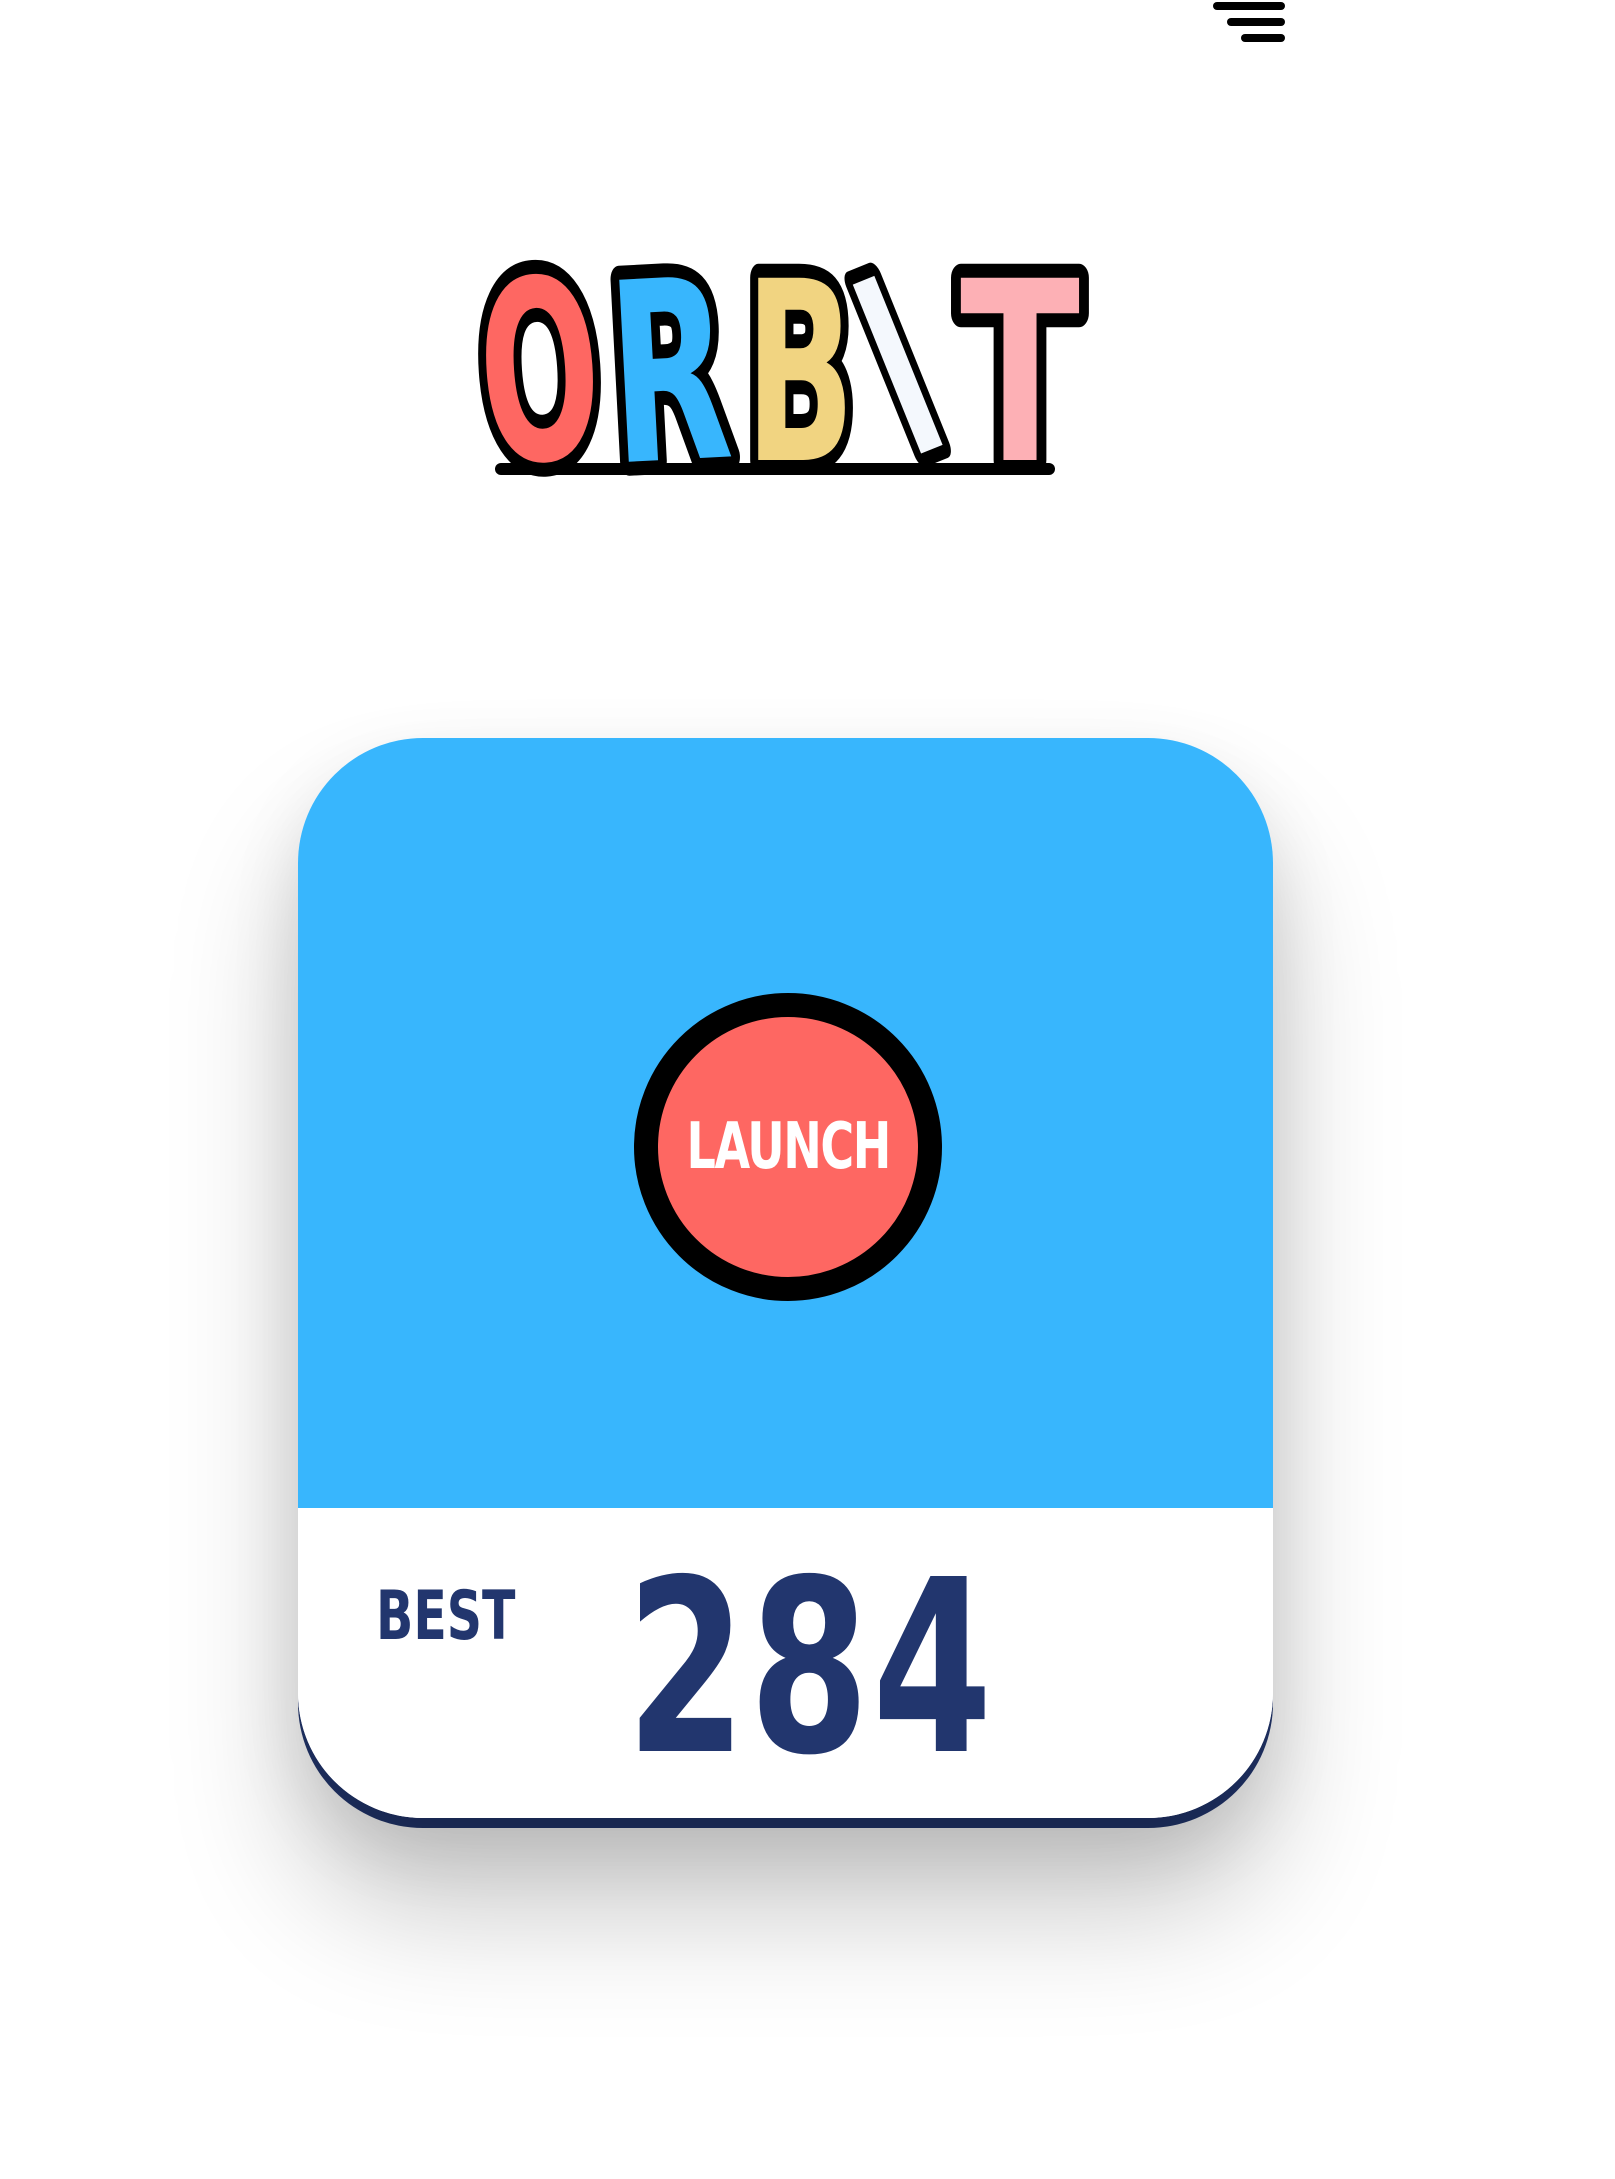 The image size is (1615, 2179). What do you see at coordinates (811, 1668) in the screenshot?
I see `best-score: 284` at bounding box center [811, 1668].